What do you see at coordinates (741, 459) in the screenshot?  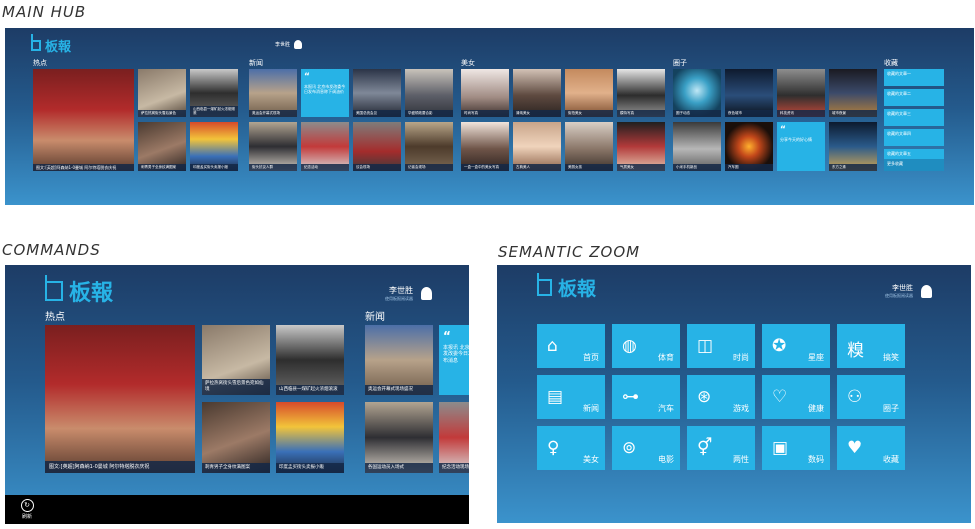 I see `category-label: 两性` at bounding box center [741, 459].